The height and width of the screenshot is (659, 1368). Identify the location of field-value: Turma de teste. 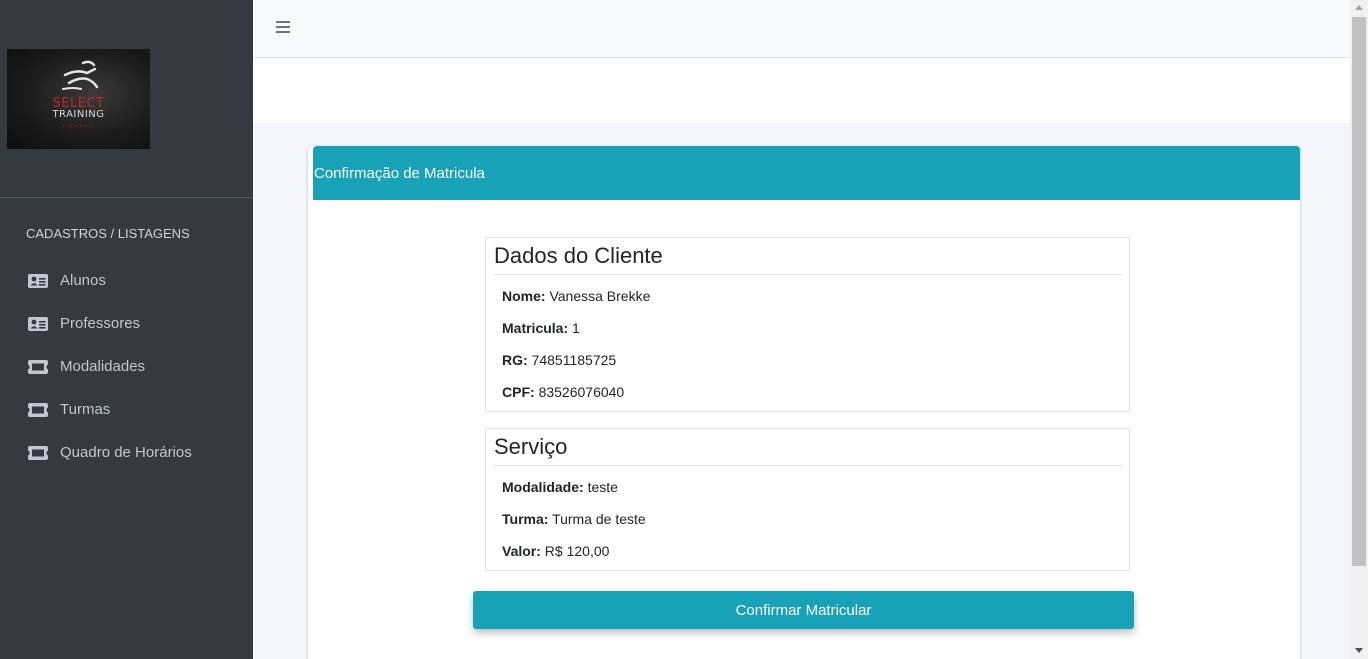
(599, 519).